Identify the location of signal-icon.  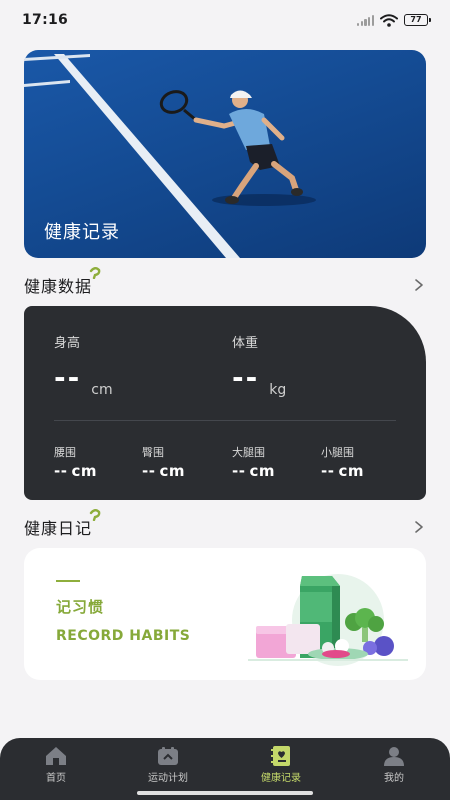
(365, 20).